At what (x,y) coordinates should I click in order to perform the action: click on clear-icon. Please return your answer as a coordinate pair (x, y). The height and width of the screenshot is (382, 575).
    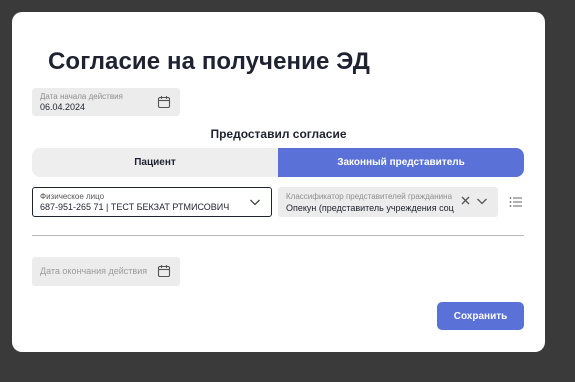
    Looking at the image, I should click on (465, 200).